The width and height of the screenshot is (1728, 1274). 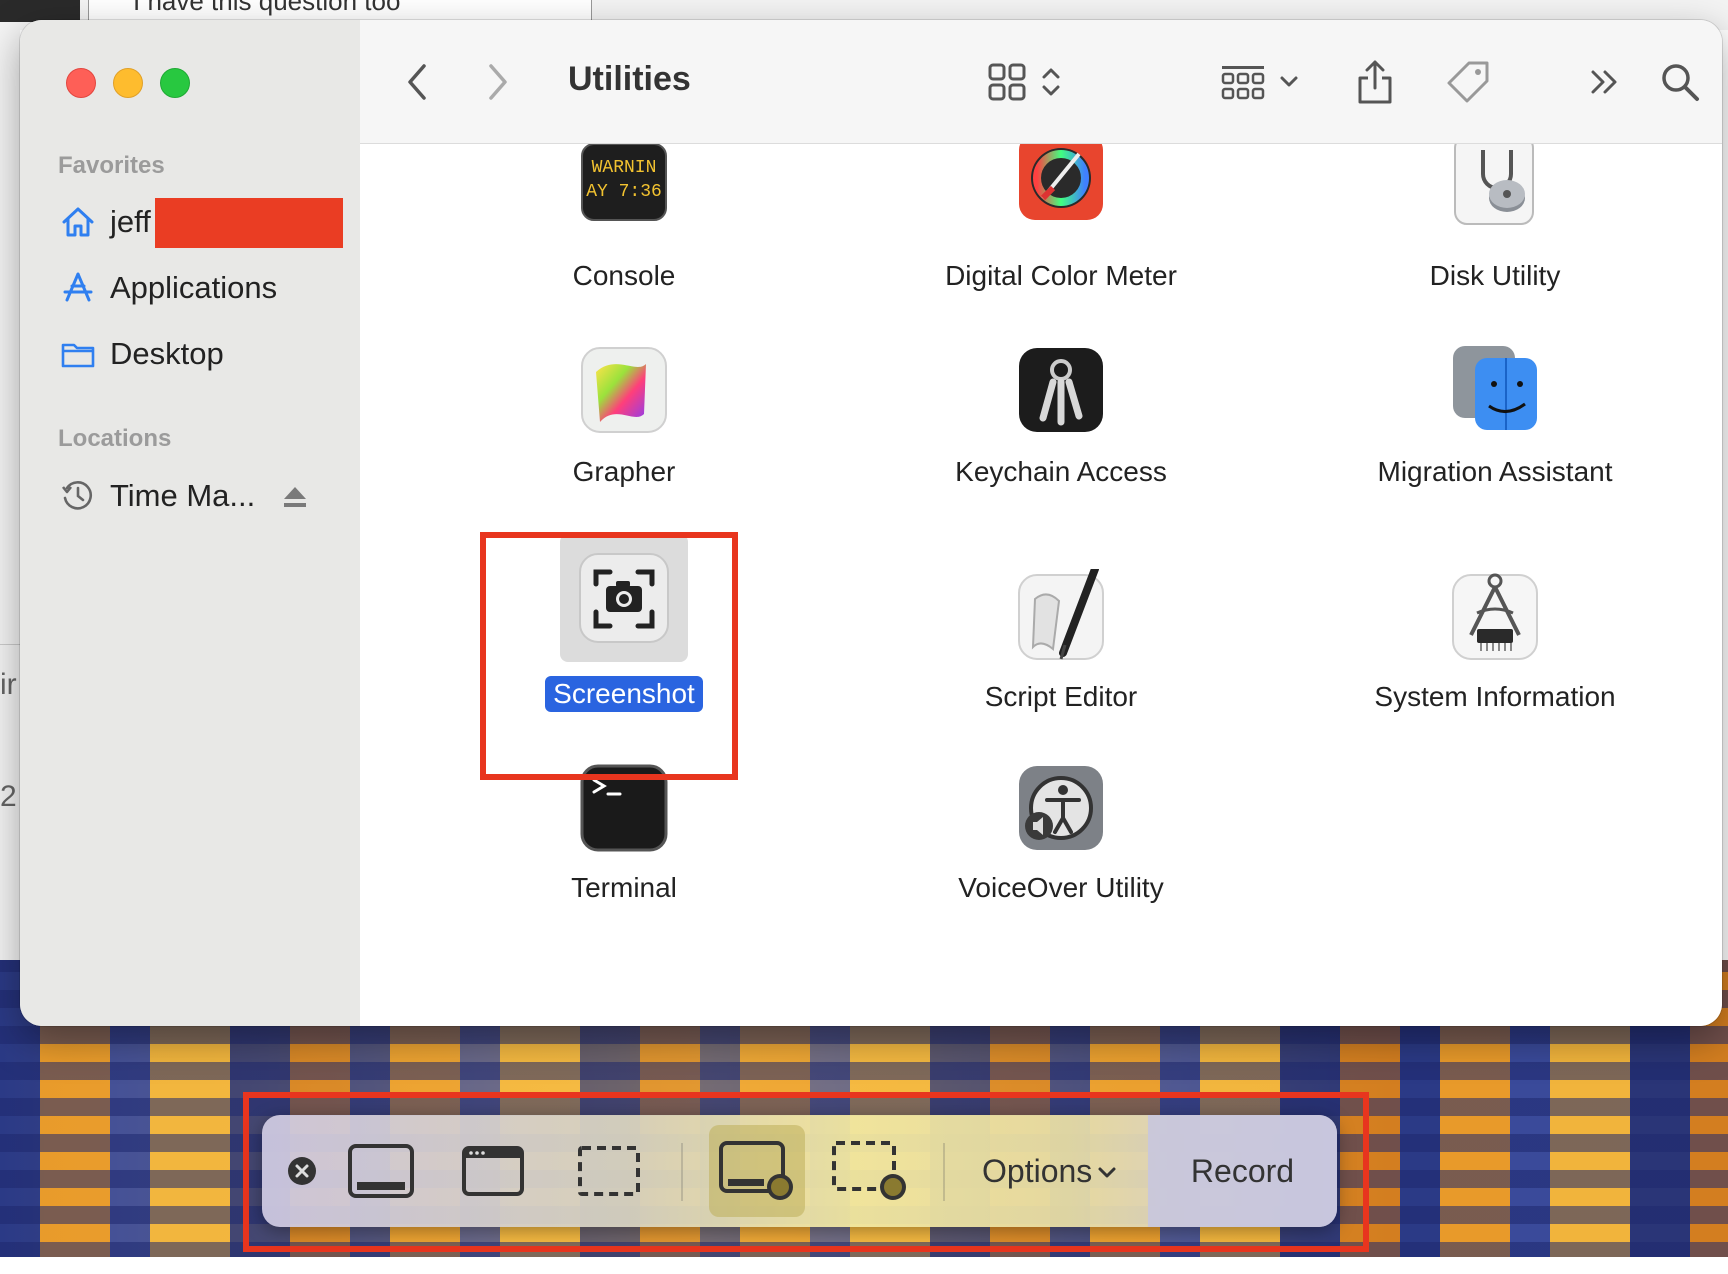 I want to click on eject-icon, so click(x=295, y=497).